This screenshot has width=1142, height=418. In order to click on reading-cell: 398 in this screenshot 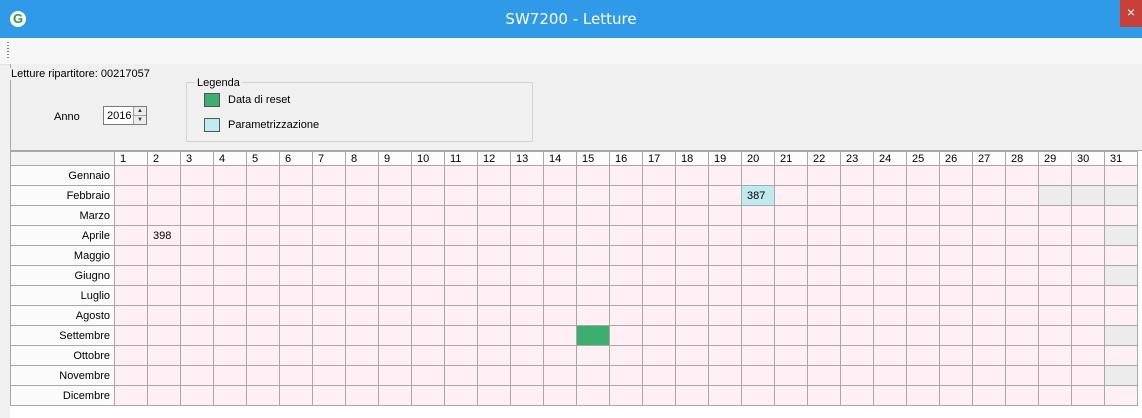, I will do `click(164, 235)`.